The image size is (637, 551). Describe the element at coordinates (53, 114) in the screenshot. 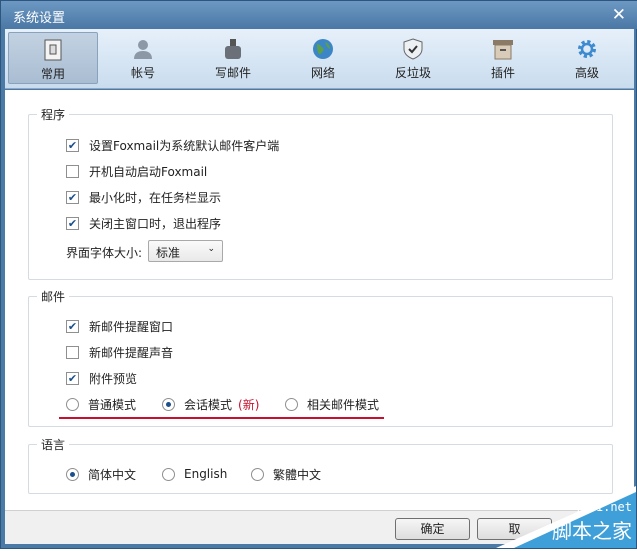

I see `group-title: 程序` at that location.